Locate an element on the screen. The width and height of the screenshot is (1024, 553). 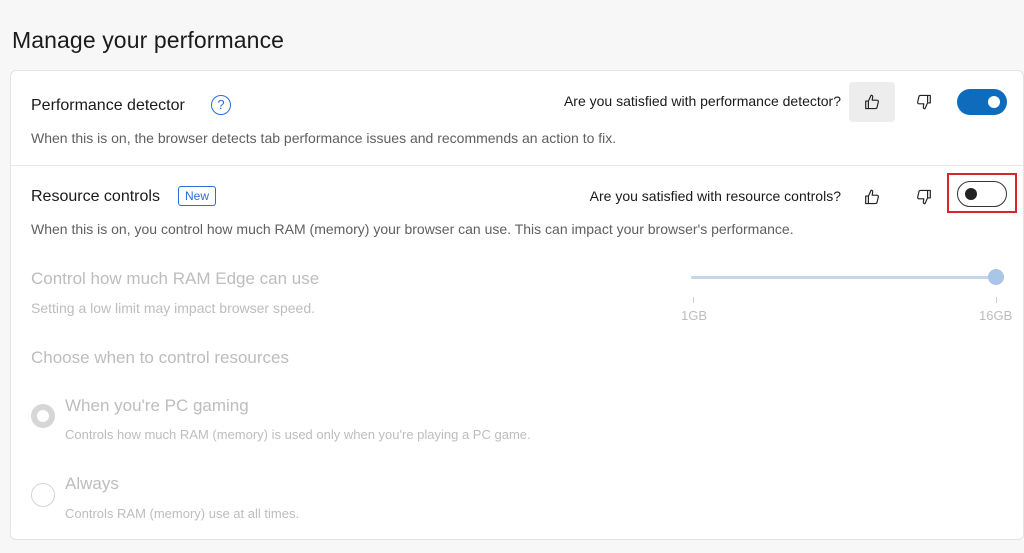
performance-detector-toggle is located at coordinates (982, 102).